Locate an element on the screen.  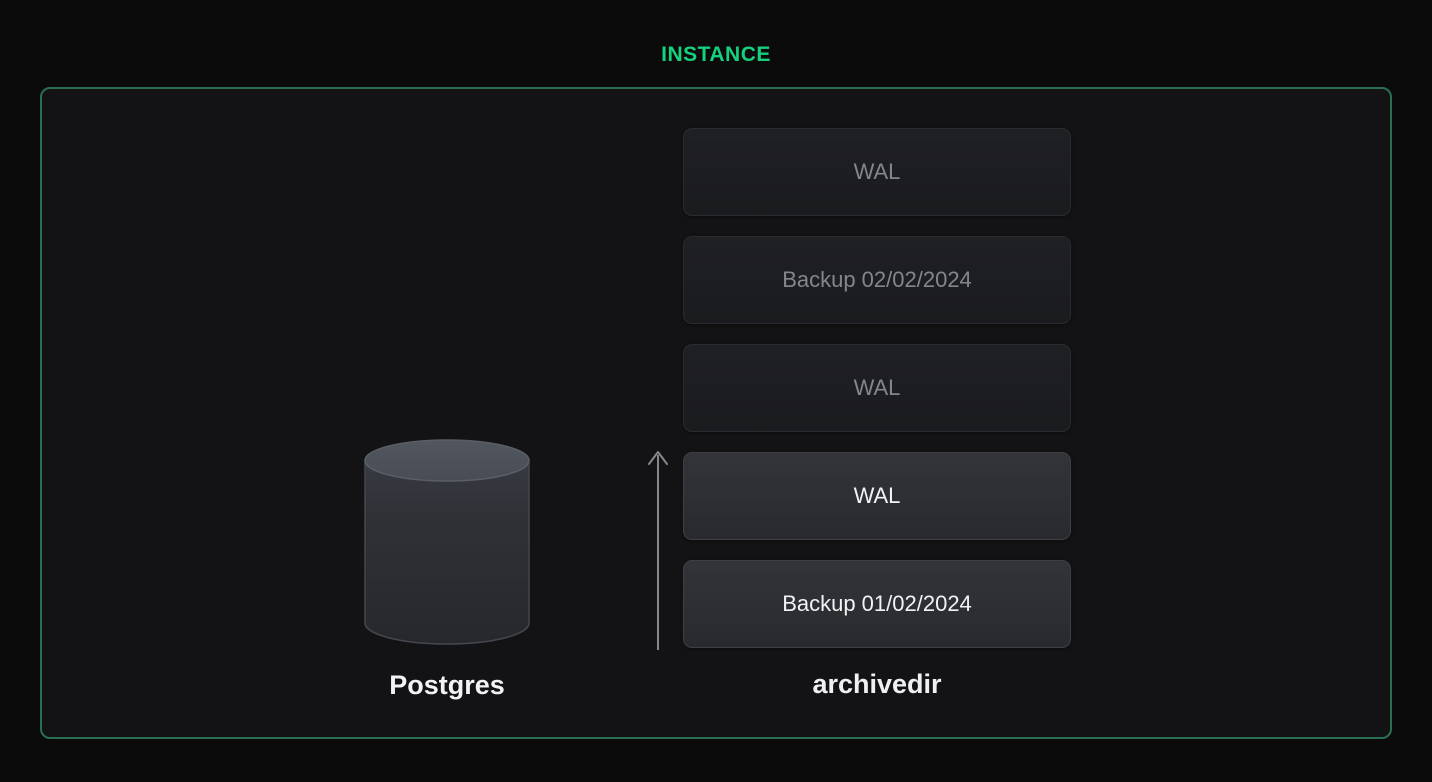
instance-title: INSTANCE is located at coordinates (716, 54).